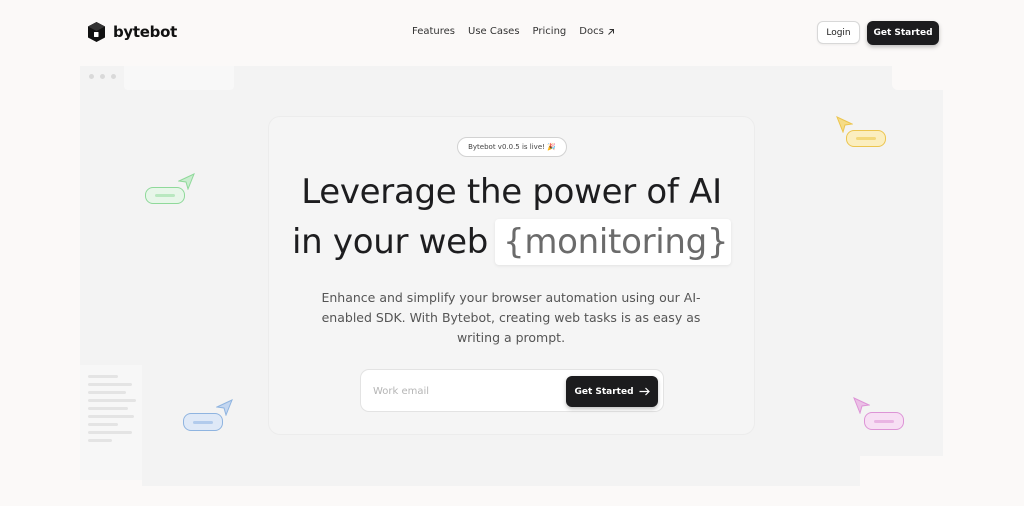 Image resolution: width=1024 pixels, height=506 pixels. I want to click on typing-cursor: |, so click(729, 242).